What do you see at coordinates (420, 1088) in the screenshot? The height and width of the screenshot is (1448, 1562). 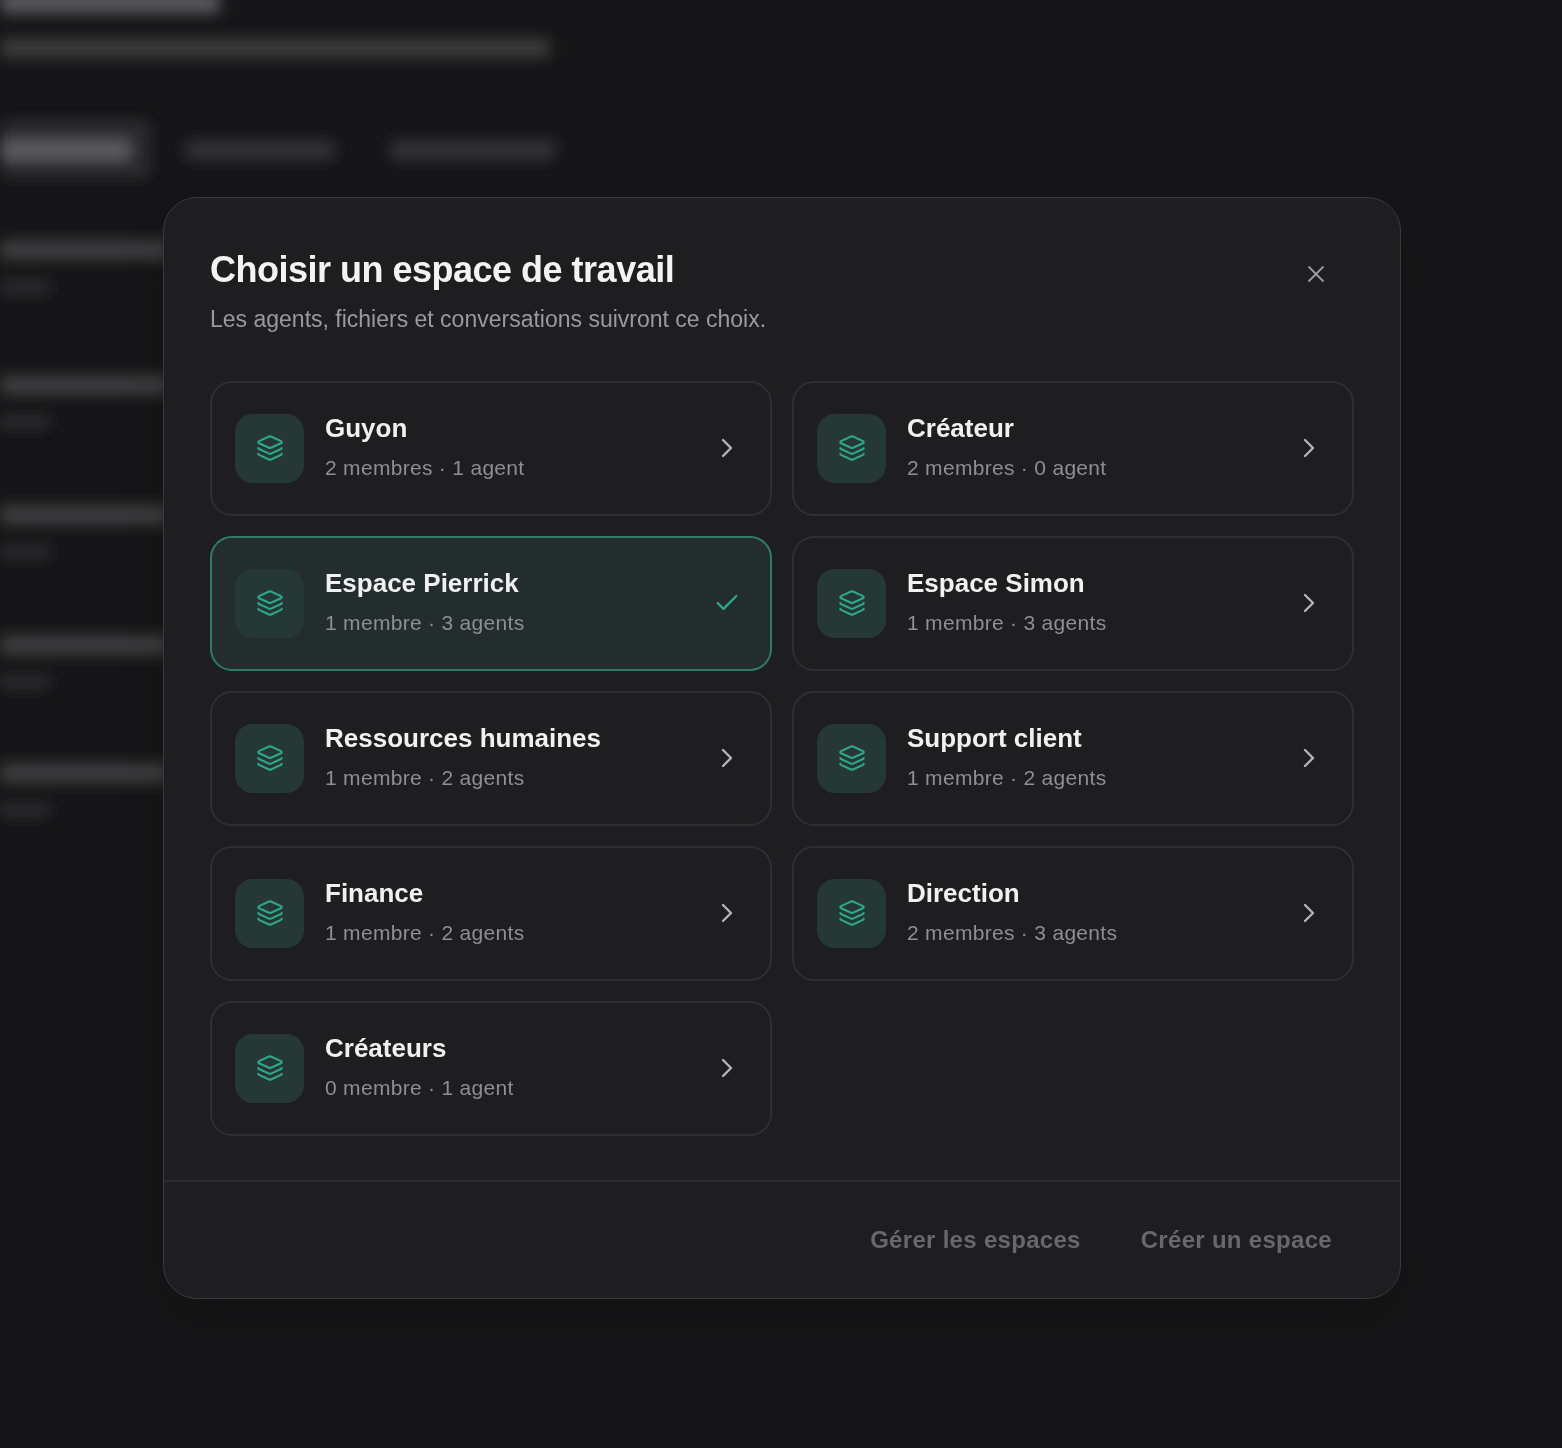 I see `workspace-meta: 0 membre · 1 agent` at bounding box center [420, 1088].